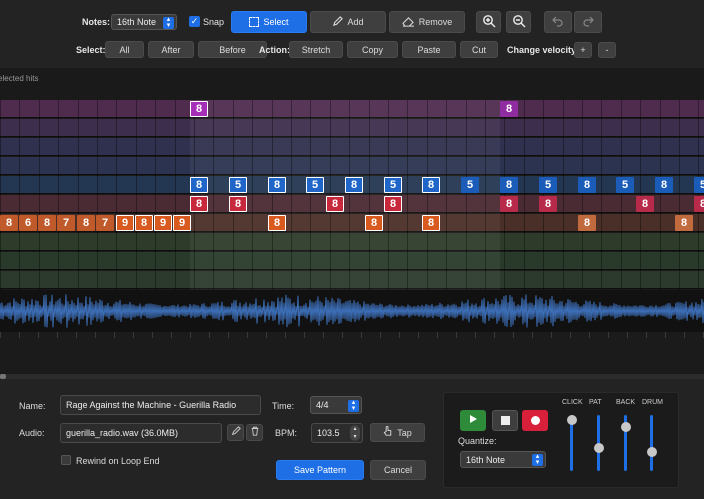 This screenshot has height=499, width=704. I want to click on audio-input: guerilla_radio.wav (36.0MB), so click(141, 433).